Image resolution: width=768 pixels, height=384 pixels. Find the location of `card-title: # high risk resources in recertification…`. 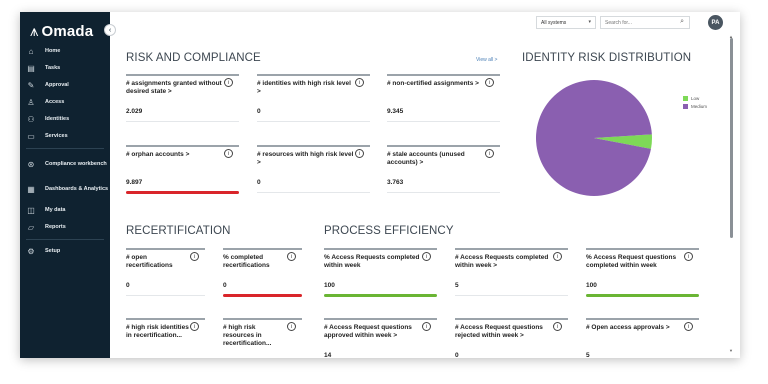

card-title: # high risk resources in recertification… is located at coordinates (247, 335).